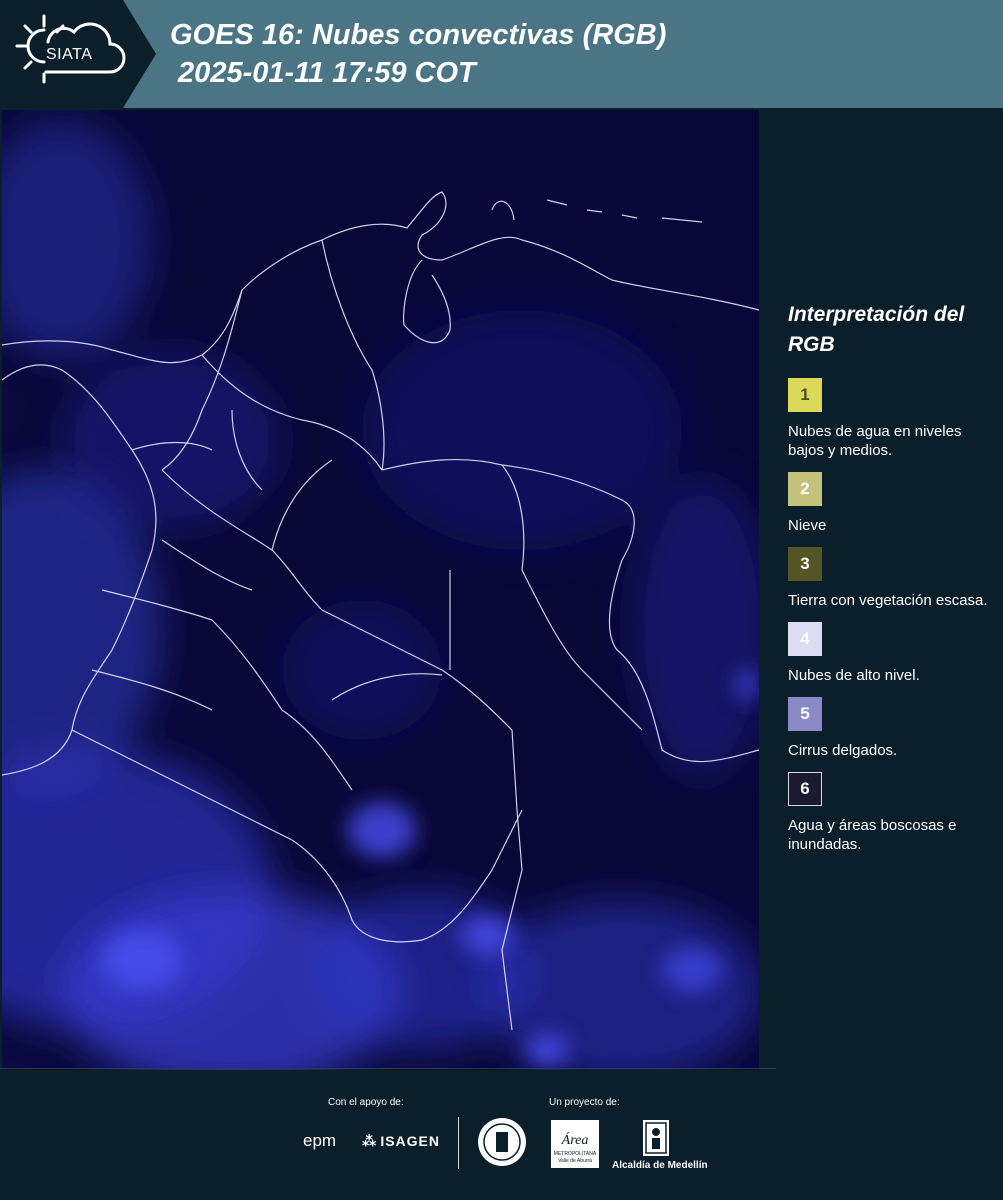  What do you see at coordinates (888, 600) in the screenshot?
I see `legend-label: Tierra con vegetación escasa.` at bounding box center [888, 600].